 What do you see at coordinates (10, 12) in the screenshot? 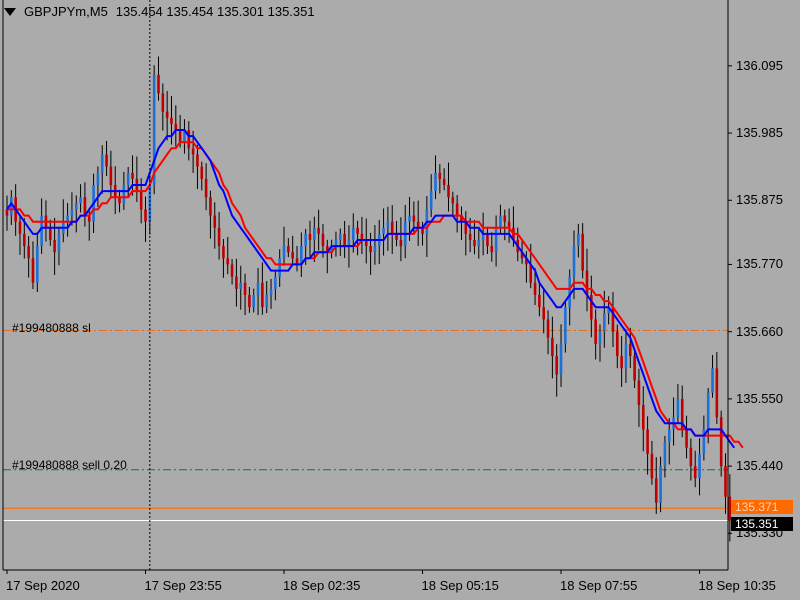
I see `chart-menu-icon` at bounding box center [10, 12].